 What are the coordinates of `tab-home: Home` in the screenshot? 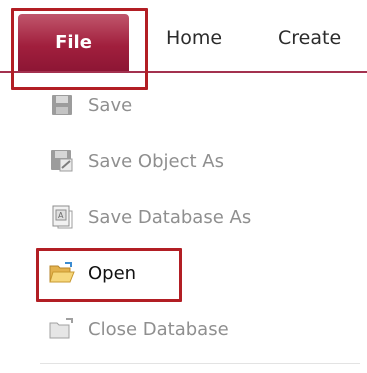 It's located at (194, 38).